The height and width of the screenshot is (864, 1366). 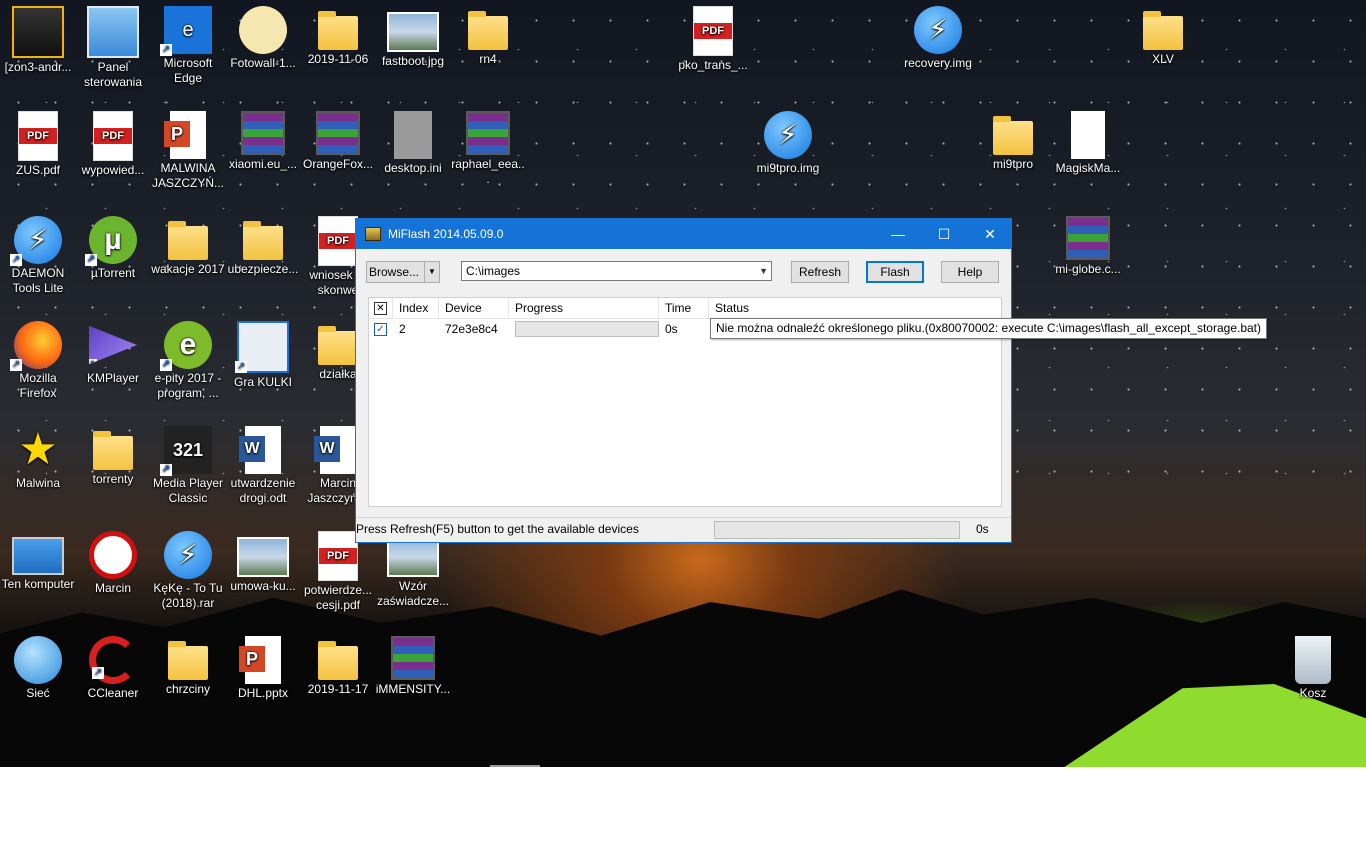 I want to click on desktop-icon: mi9tpro, so click(x=1013, y=141).